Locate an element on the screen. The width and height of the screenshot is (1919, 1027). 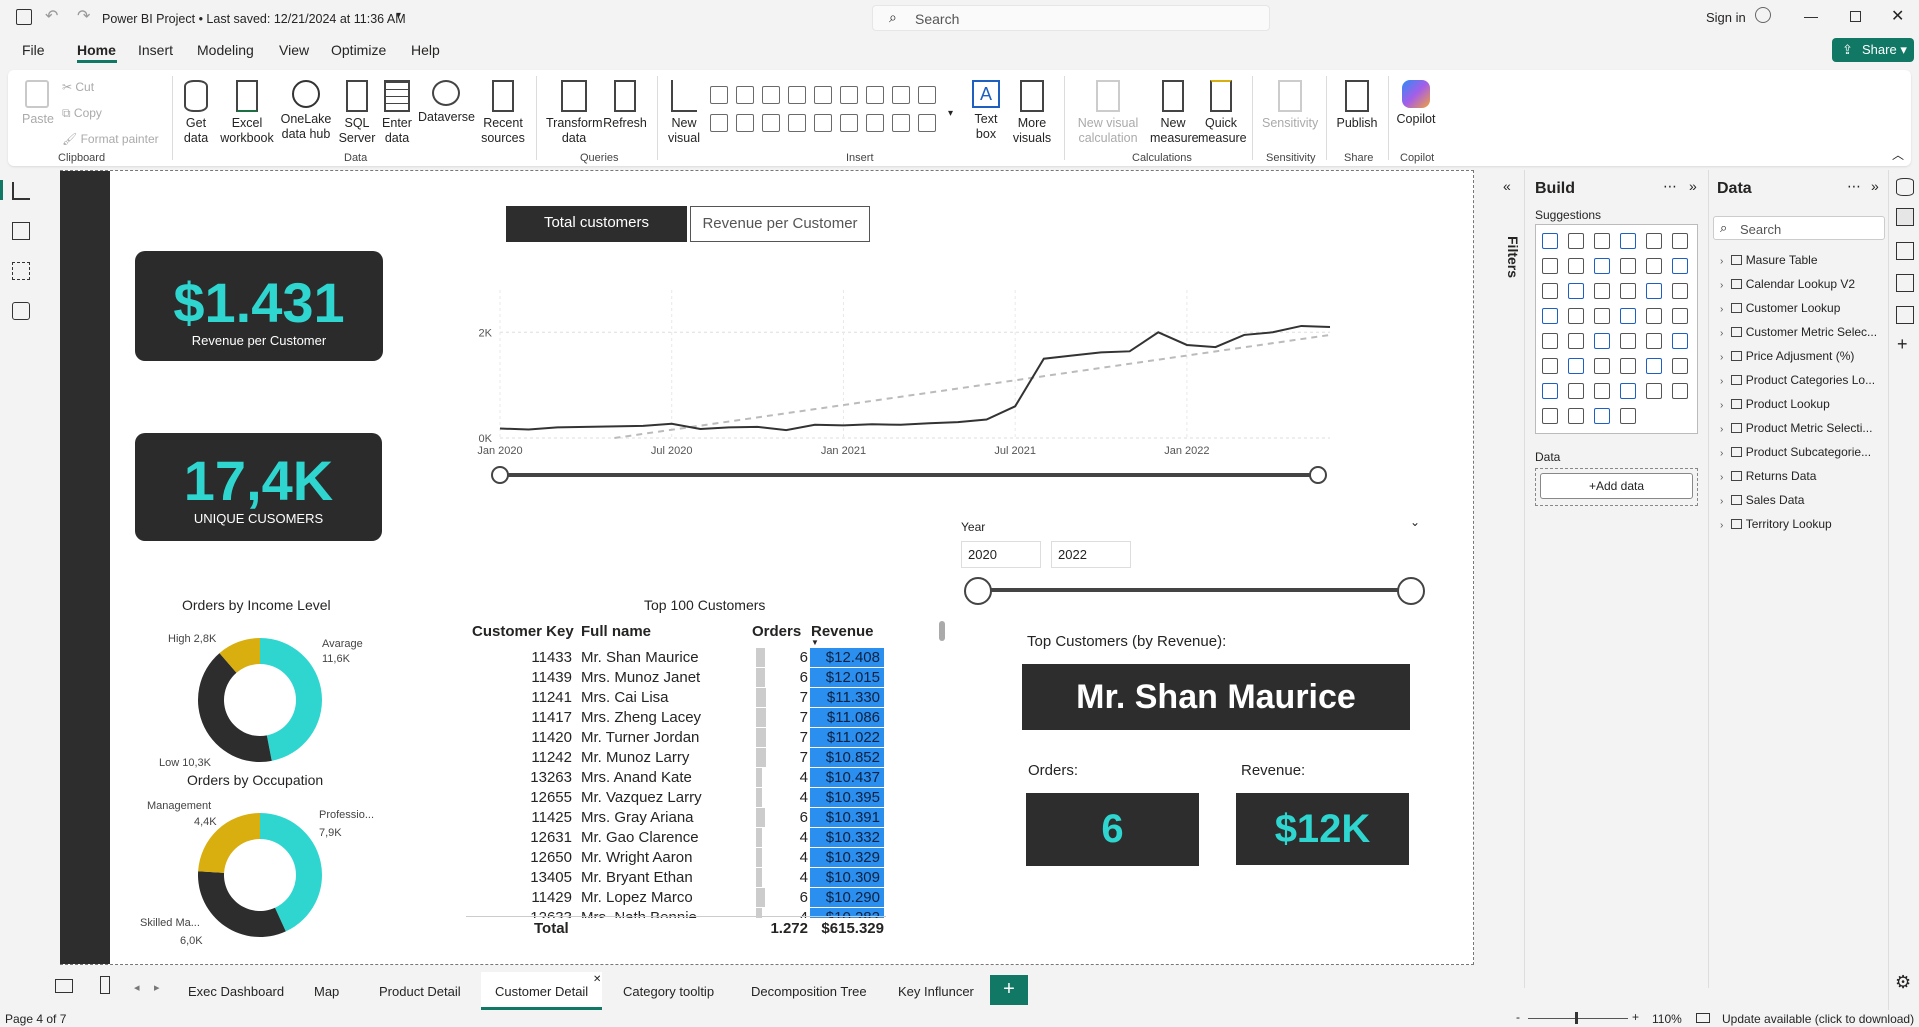
redo-icon: ↷ is located at coordinates (83, 16).